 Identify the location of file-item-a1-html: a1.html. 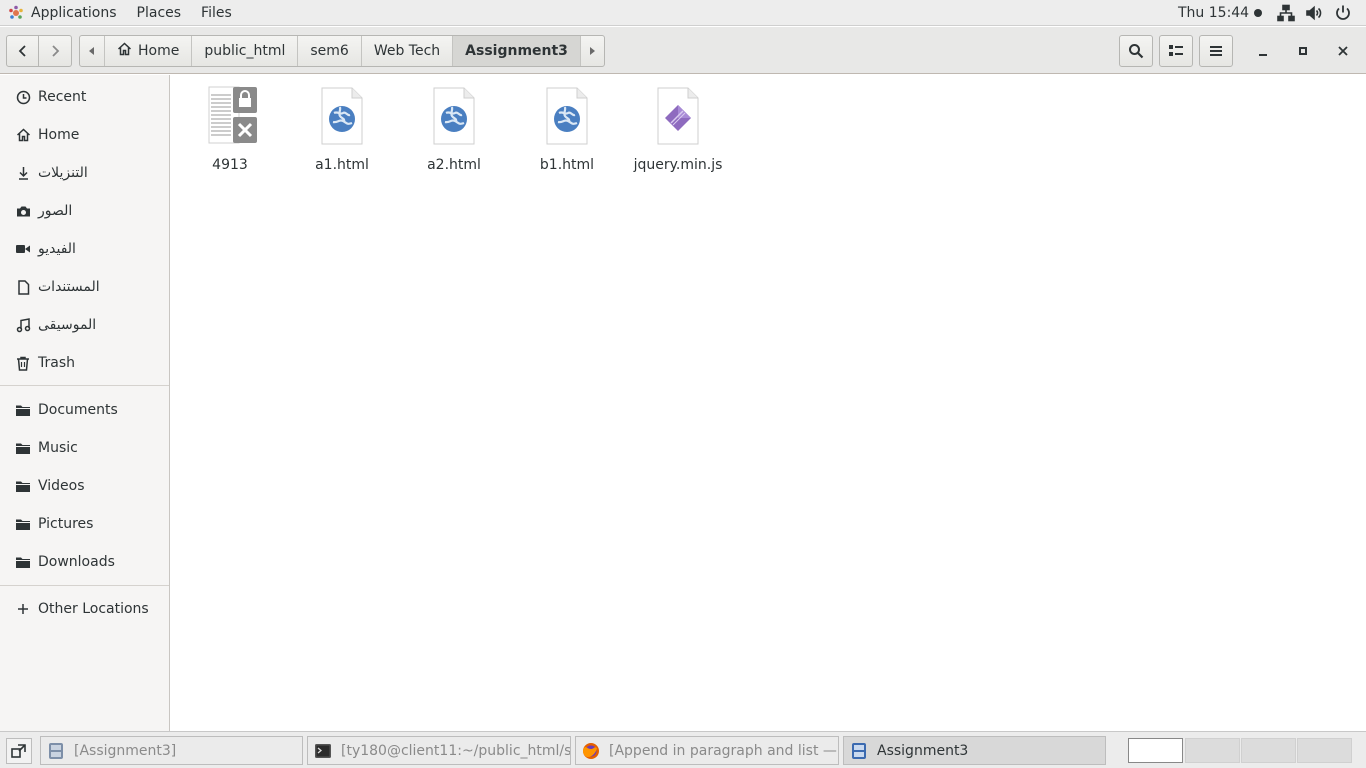
(342, 129).